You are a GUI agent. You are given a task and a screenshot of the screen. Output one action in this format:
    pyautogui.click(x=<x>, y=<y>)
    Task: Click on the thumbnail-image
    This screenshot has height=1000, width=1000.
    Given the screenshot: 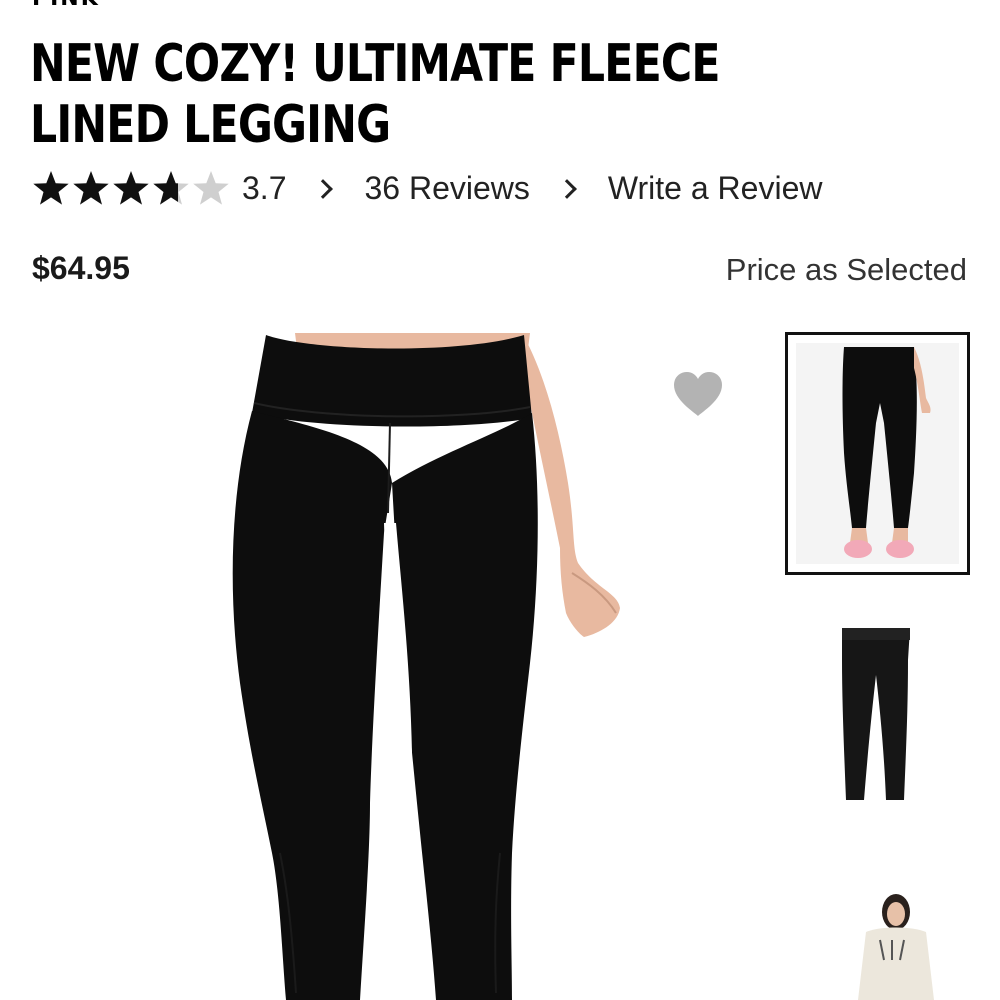 What is the action you would take?
    pyautogui.click(x=877, y=453)
    